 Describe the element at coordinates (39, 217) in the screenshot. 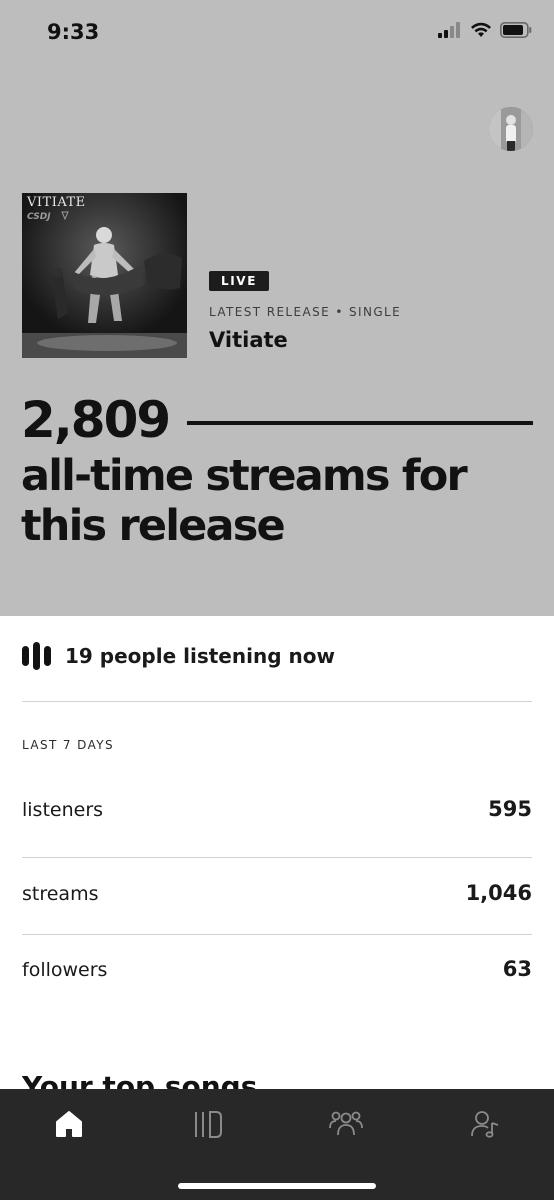

I see `svg-text: CSDJ` at that location.